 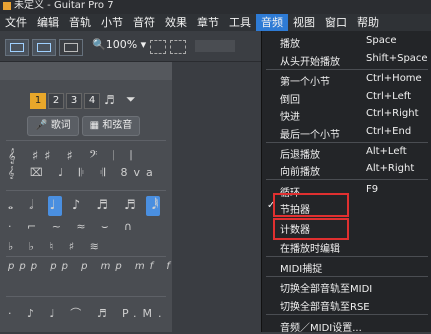 I want to click on menu-bar-measure: 小节, so click(x=112, y=22).